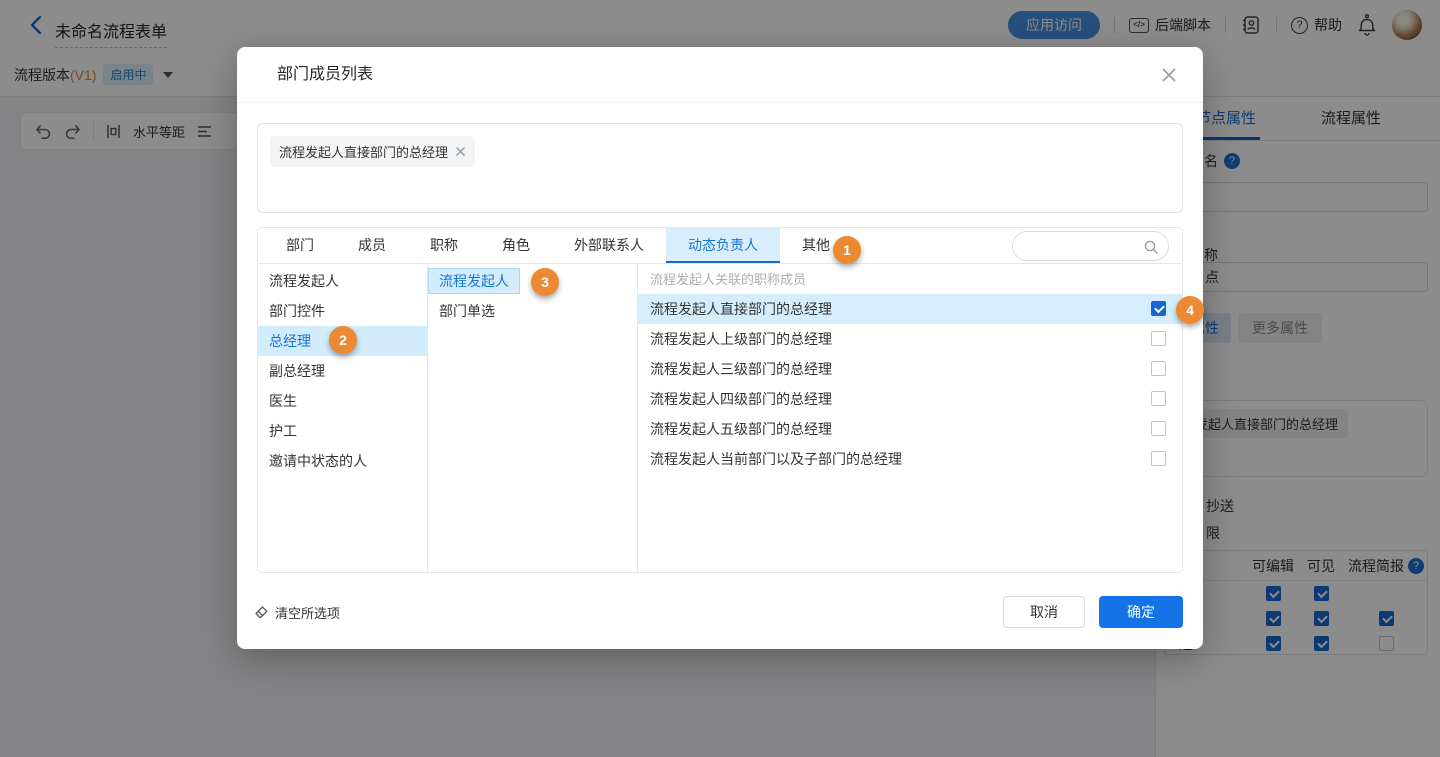 The image size is (1440, 757). Describe the element at coordinates (342, 461) in the screenshot. I see `list-item: 邀请中状态的人` at that location.